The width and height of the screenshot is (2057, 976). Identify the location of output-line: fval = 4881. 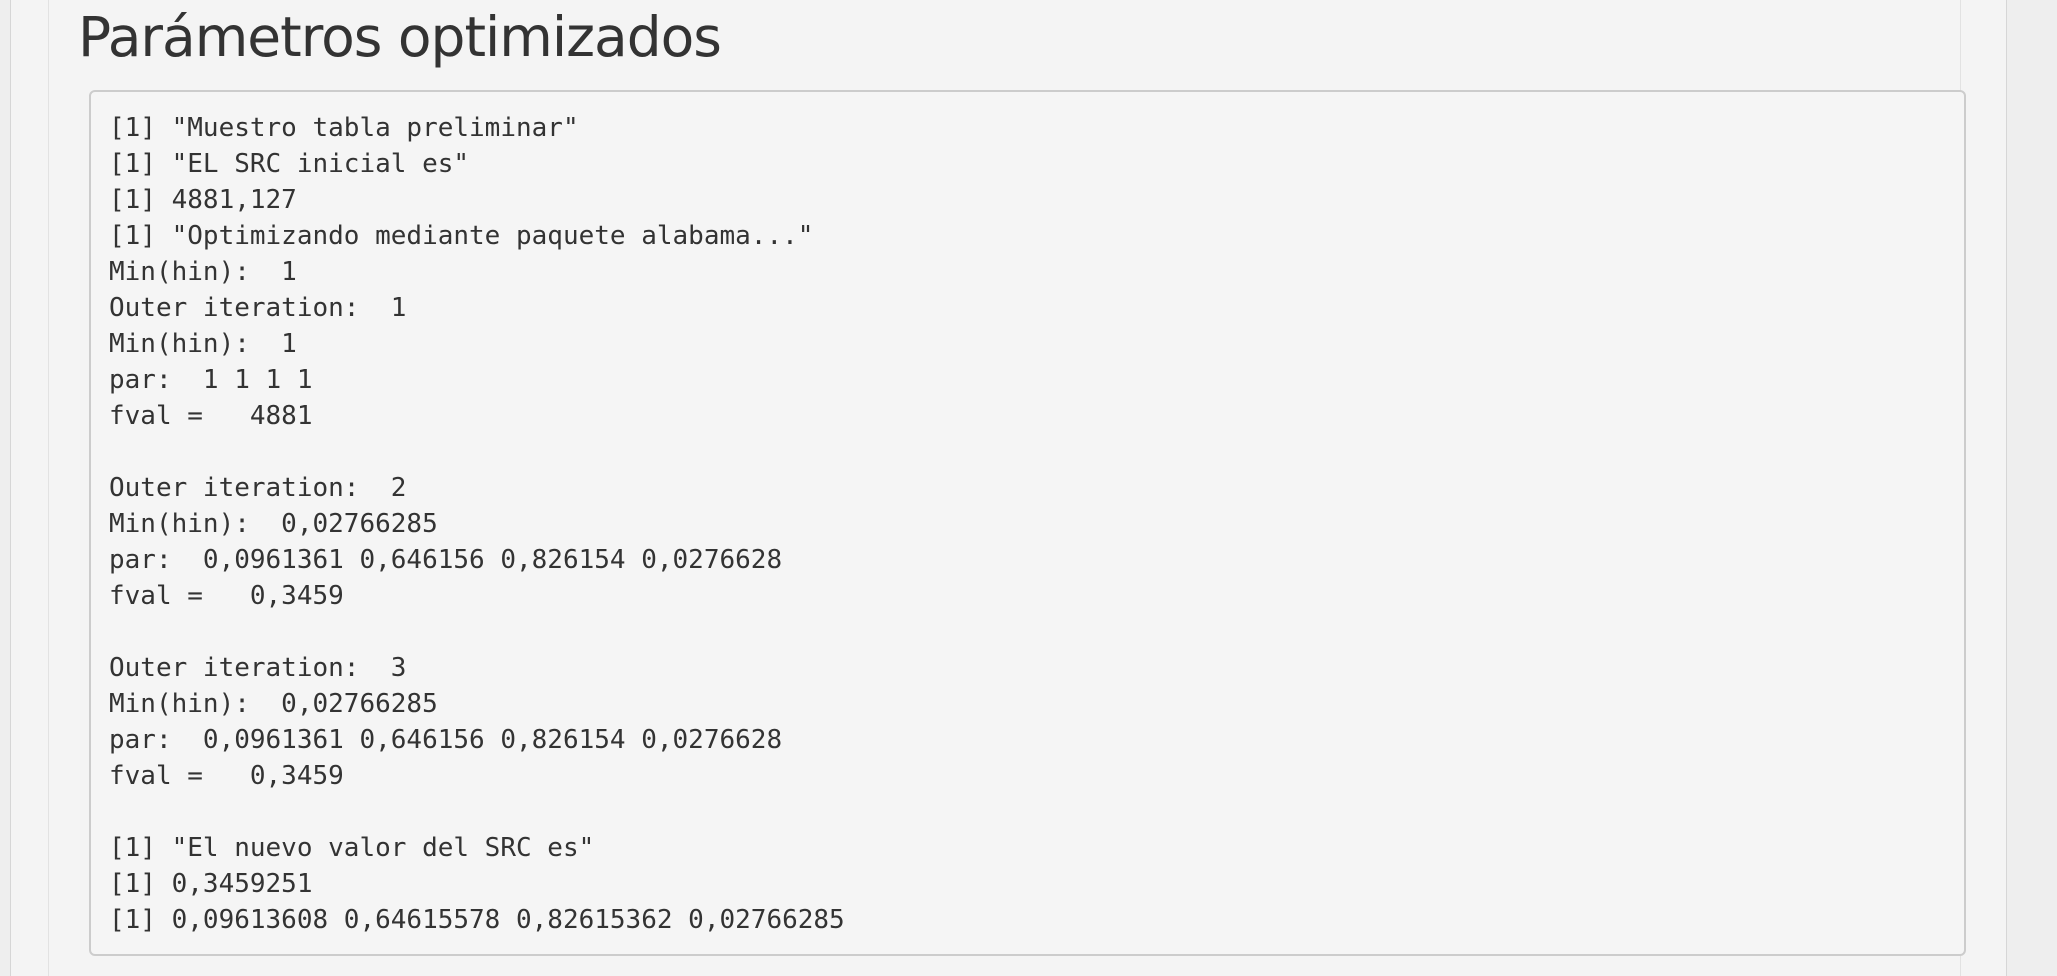
(211, 416).